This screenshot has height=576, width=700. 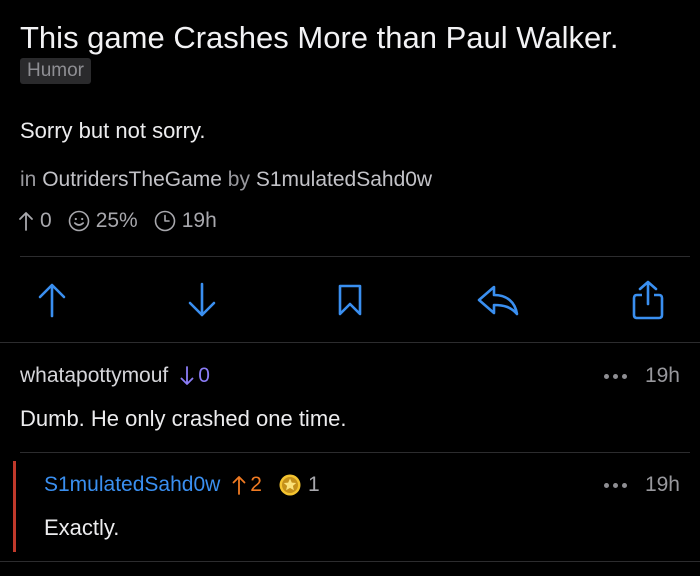 I want to click on score-value: 0, so click(x=46, y=220).